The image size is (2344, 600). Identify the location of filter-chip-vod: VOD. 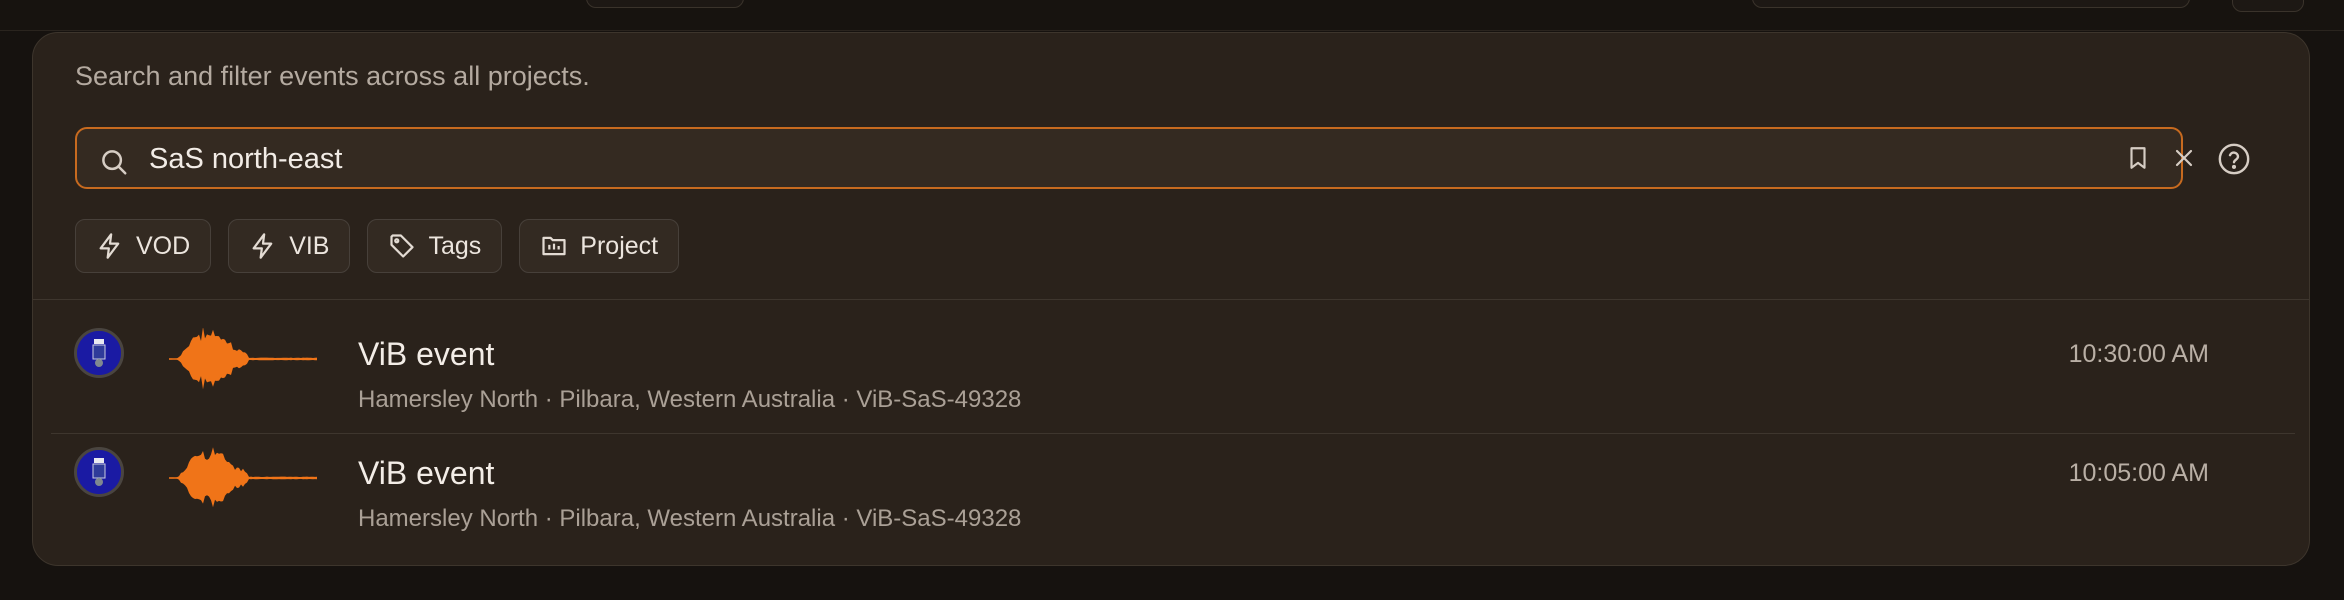
(143, 246).